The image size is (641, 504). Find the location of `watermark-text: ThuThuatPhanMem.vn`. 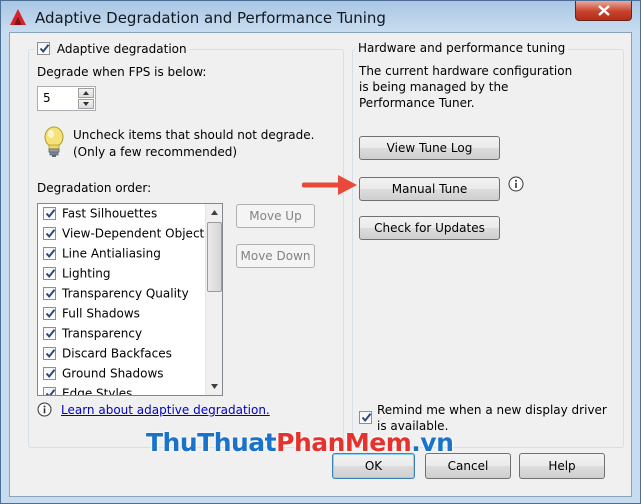

watermark-text: ThuThuatPhanMem.vn is located at coordinates (300, 442).